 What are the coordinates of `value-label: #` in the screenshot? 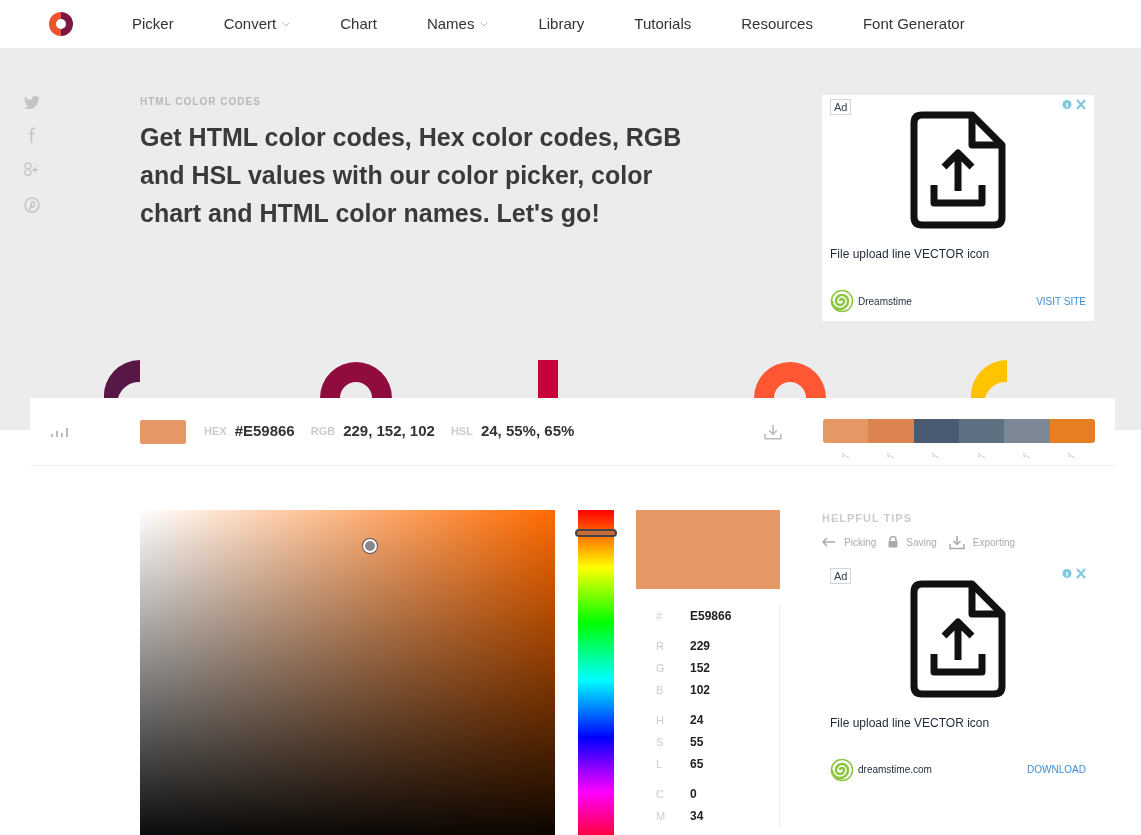 It's located at (659, 616).